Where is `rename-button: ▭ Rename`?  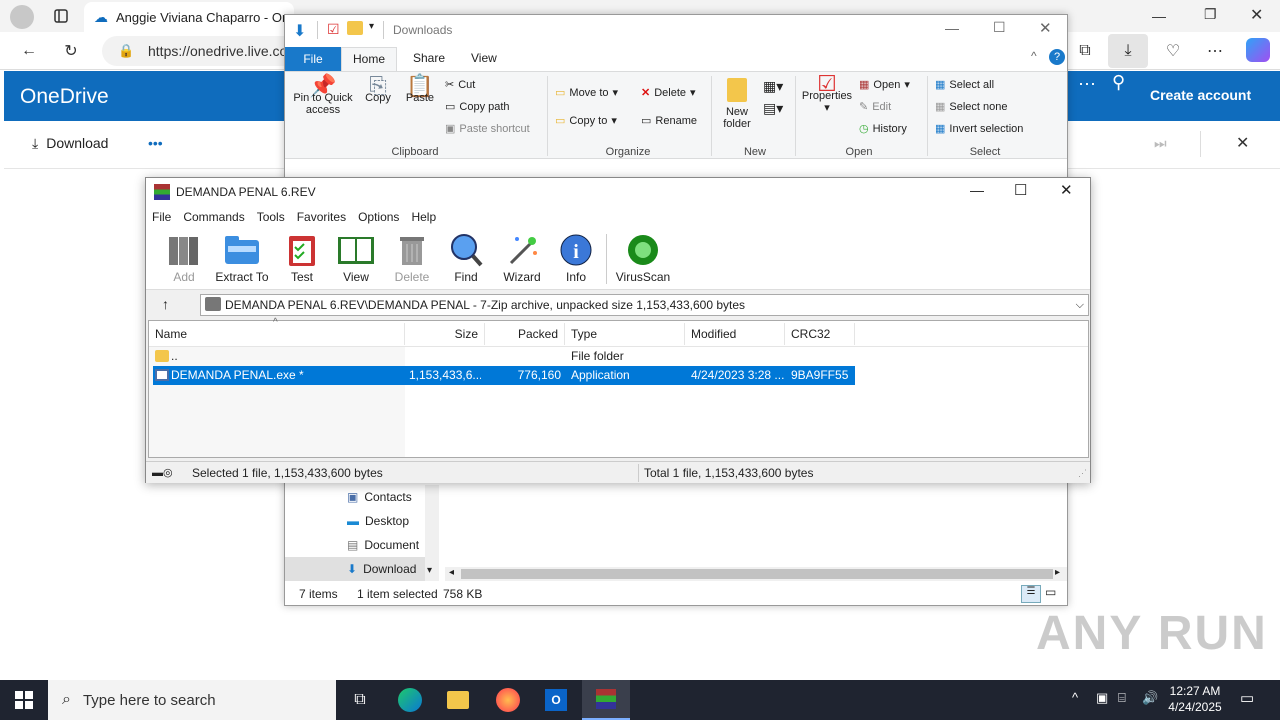
rename-button: ▭ Rename is located at coordinates (669, 121).